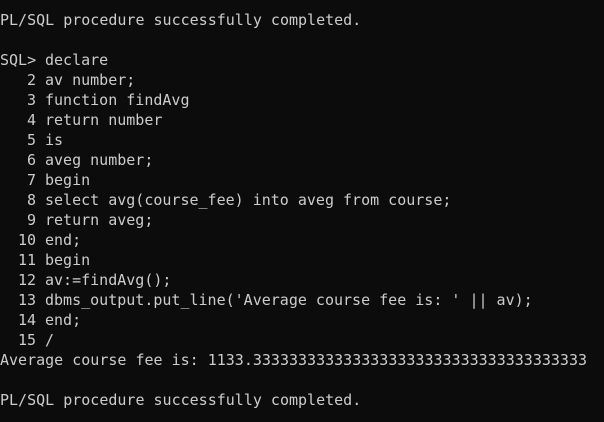  Describe the element at coordinates (90, 80) in the screenshot. I see `code-text: av number;` at that location.